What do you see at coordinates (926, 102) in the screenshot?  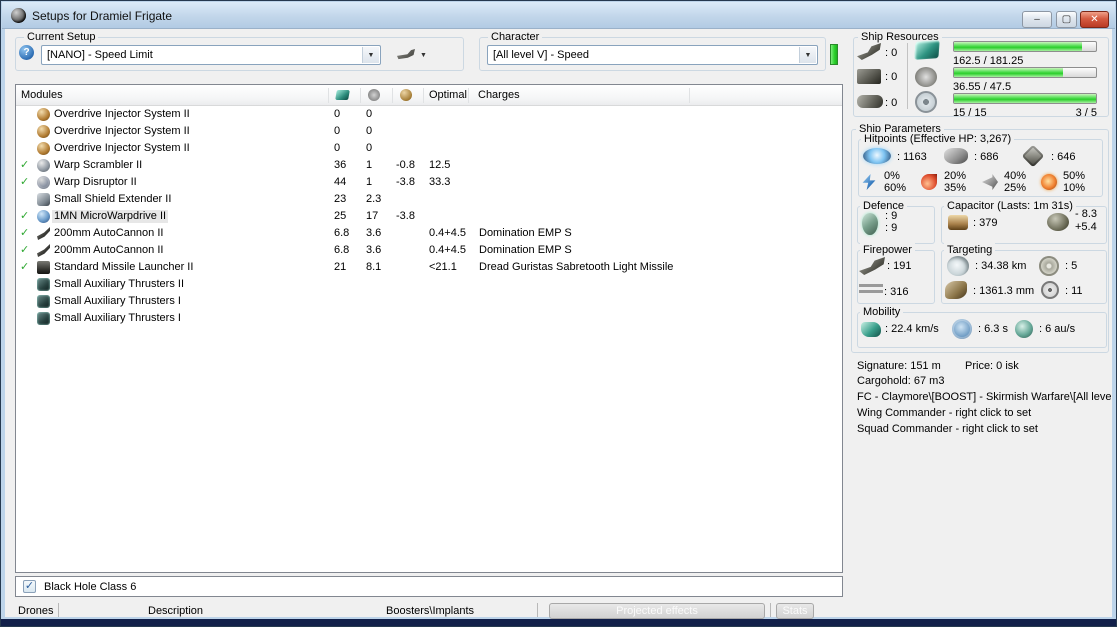 I see `calibration-icon` at bounding box center [926, 102].